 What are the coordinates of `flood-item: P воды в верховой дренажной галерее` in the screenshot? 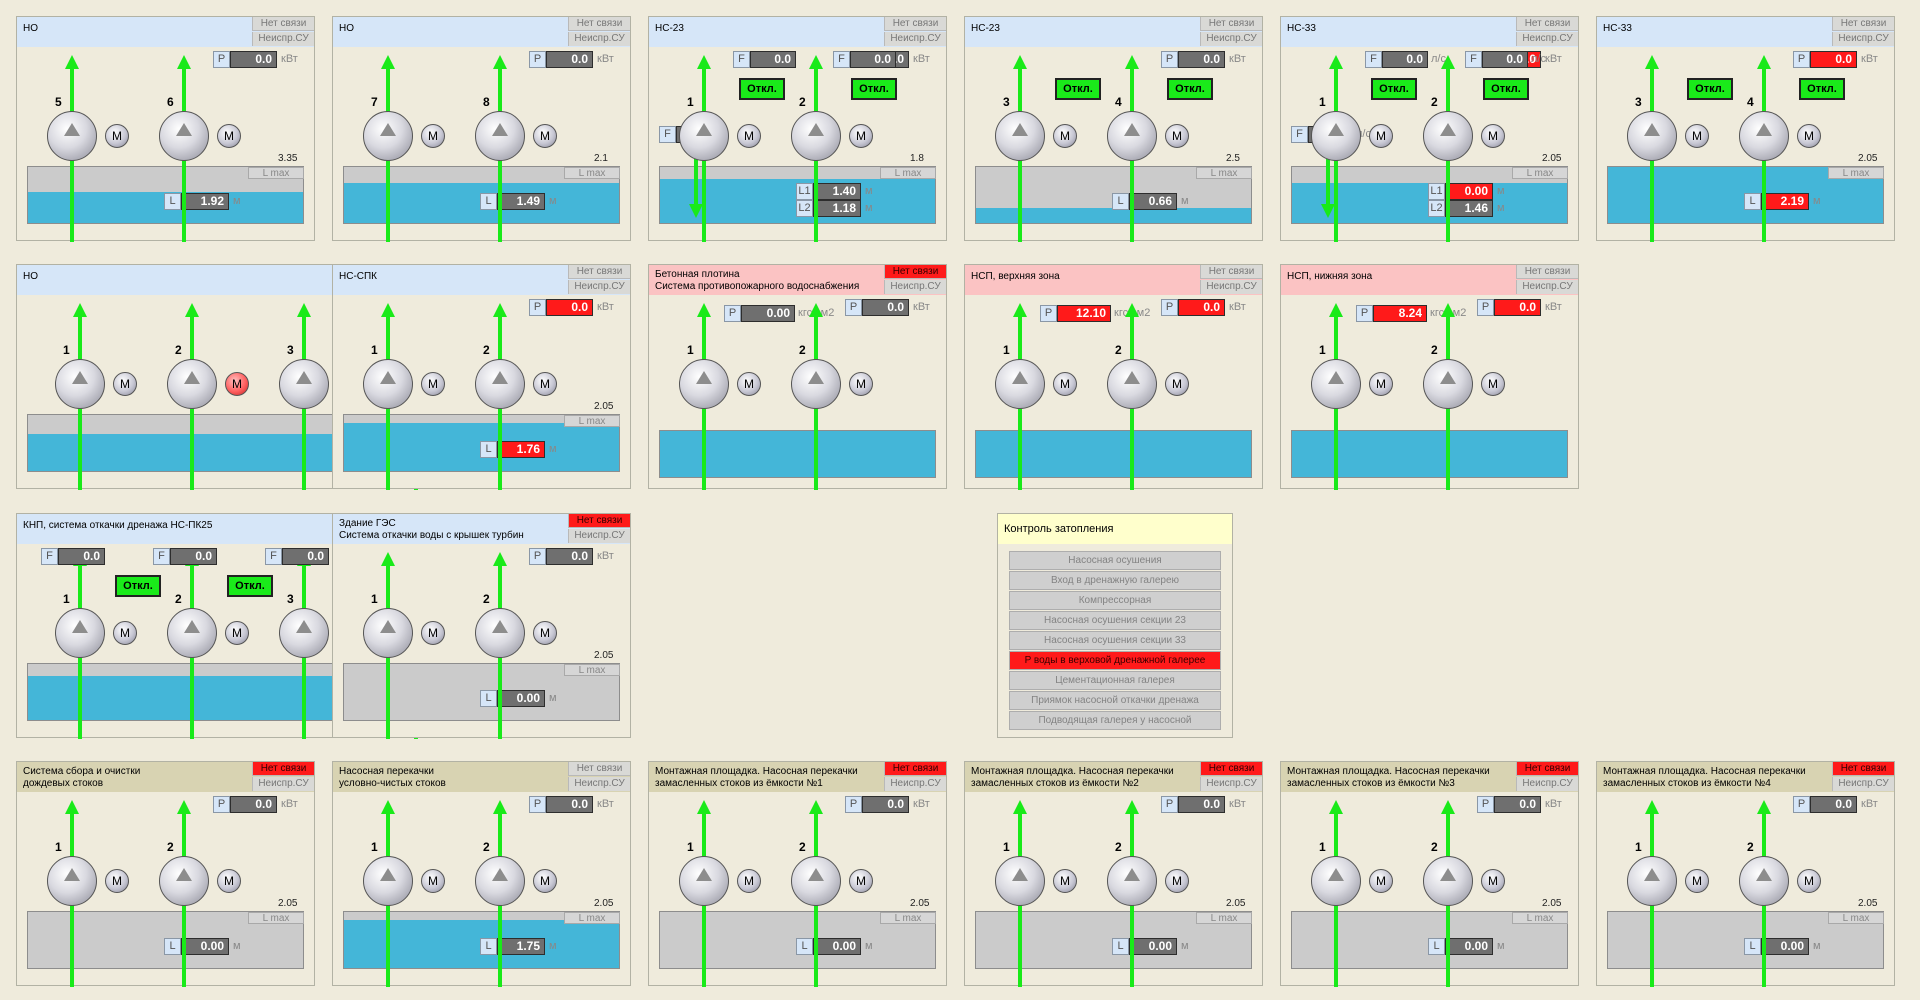 It's located at (1115, 660).